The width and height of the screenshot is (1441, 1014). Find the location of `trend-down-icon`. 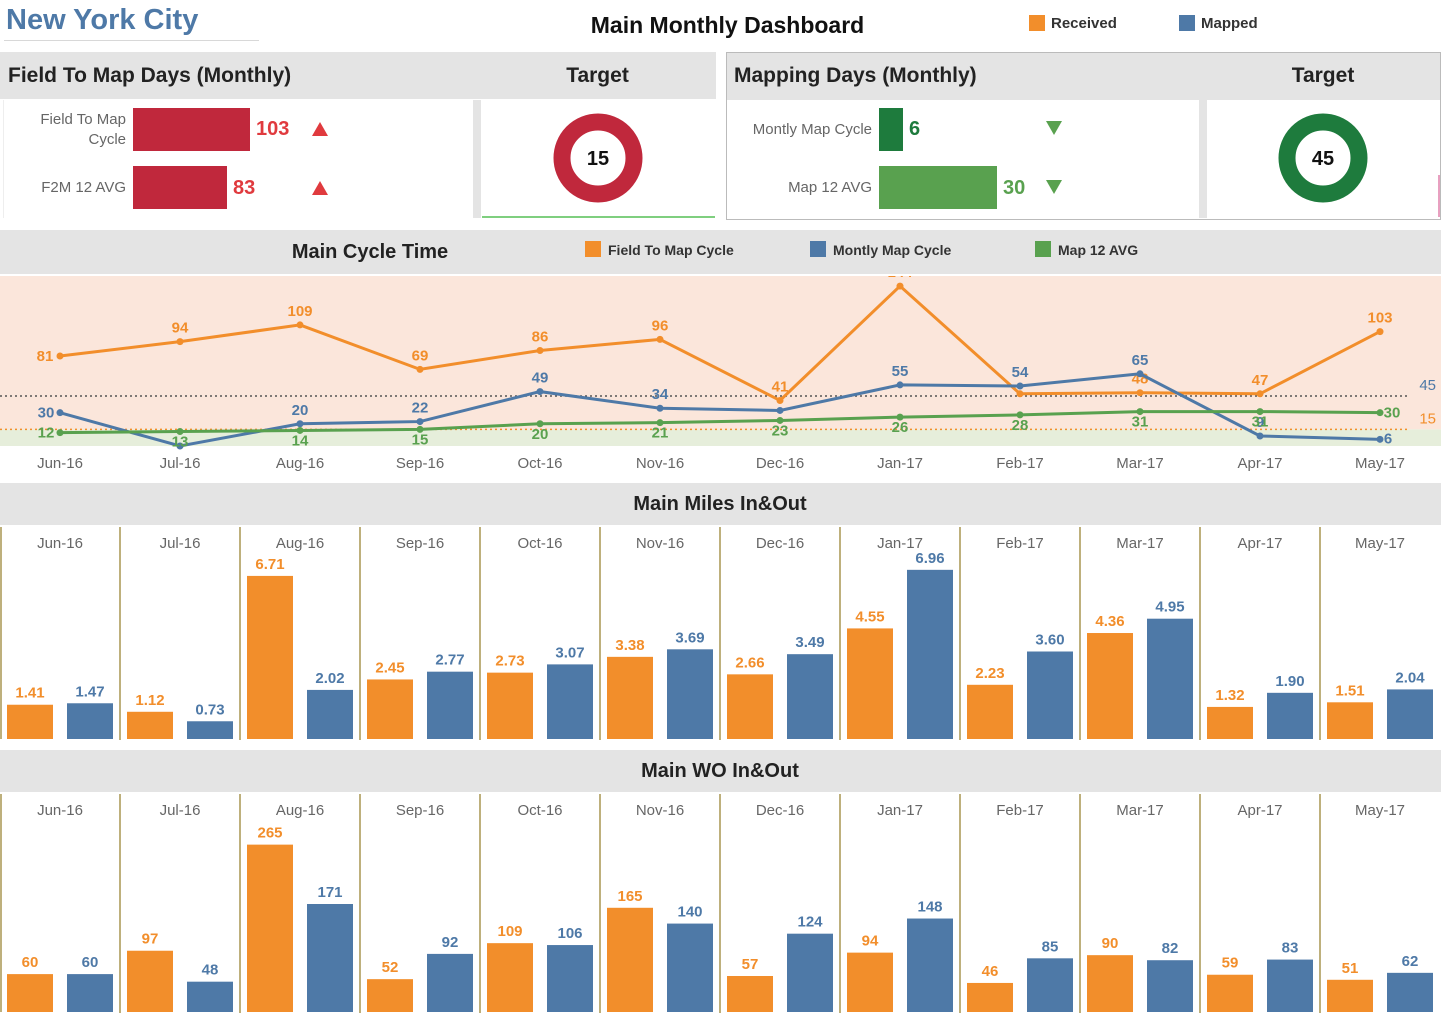

trend-down-icon is located at coordinates (1054, 128).